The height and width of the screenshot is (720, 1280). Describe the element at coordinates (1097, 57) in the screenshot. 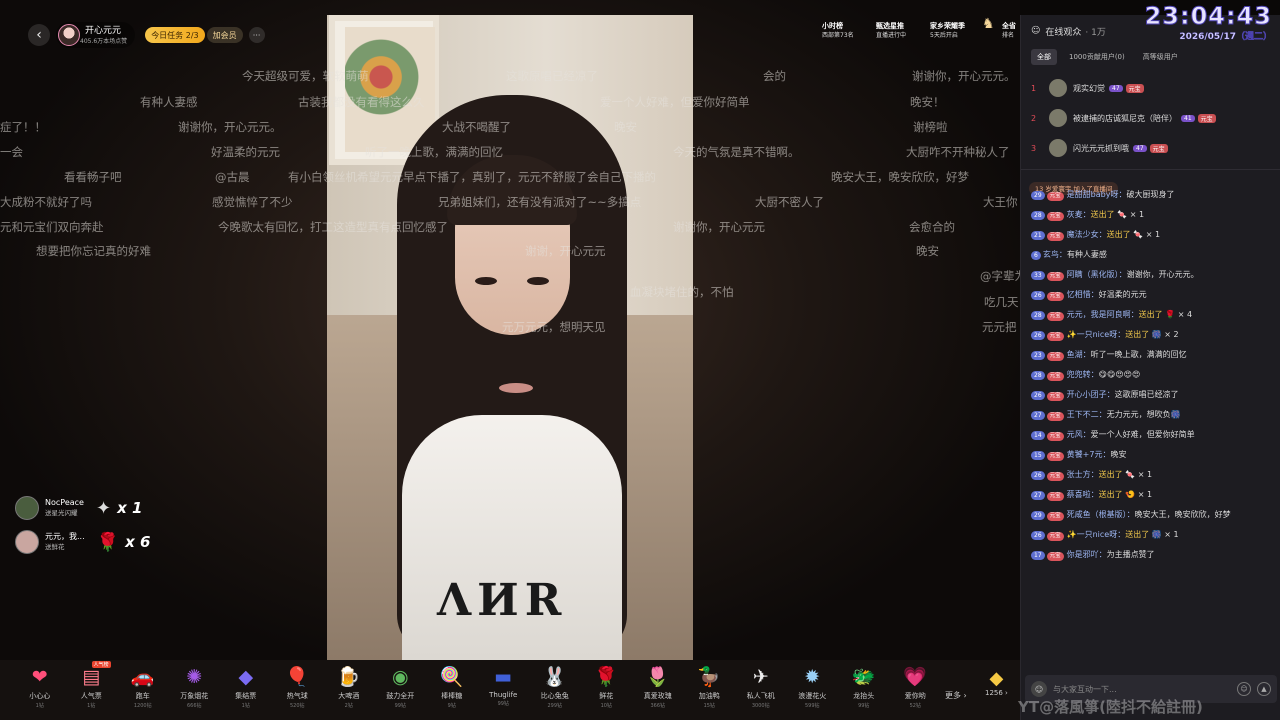

I see `tab-top-contributors: 1000贡献用户(0)` at that location.